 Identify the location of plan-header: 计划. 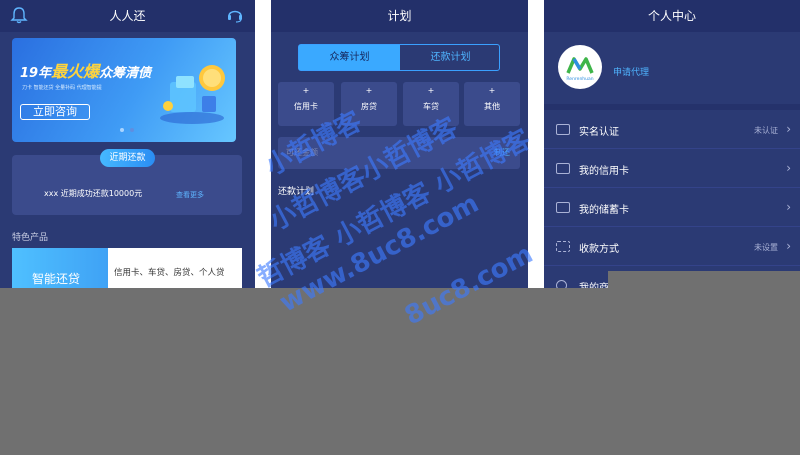
(399, 16).